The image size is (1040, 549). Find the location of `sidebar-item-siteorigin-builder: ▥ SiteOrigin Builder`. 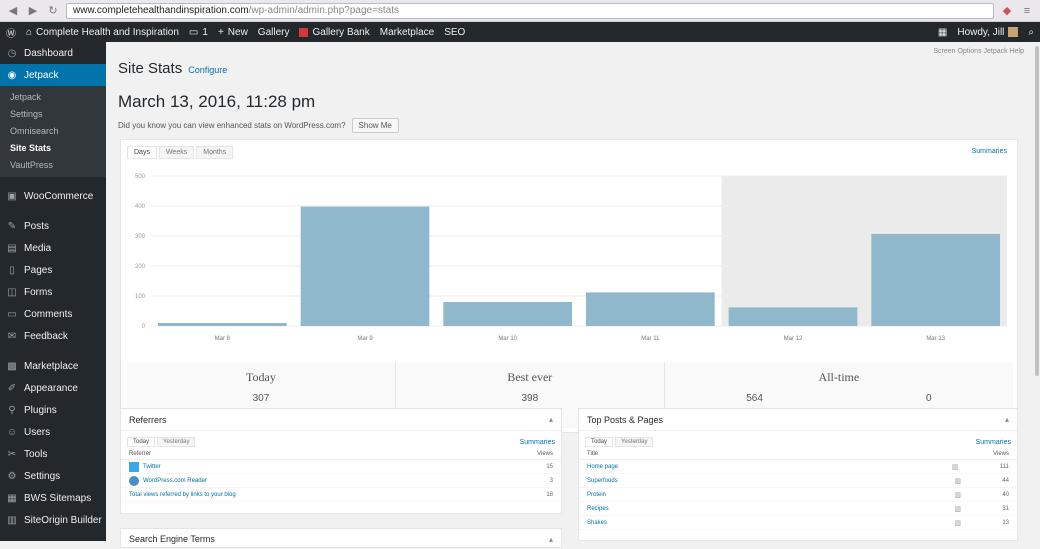

sidebar-item-siteorigin-builder: ▥ SiteOrigin Builder is located at coordinates (53, 520).